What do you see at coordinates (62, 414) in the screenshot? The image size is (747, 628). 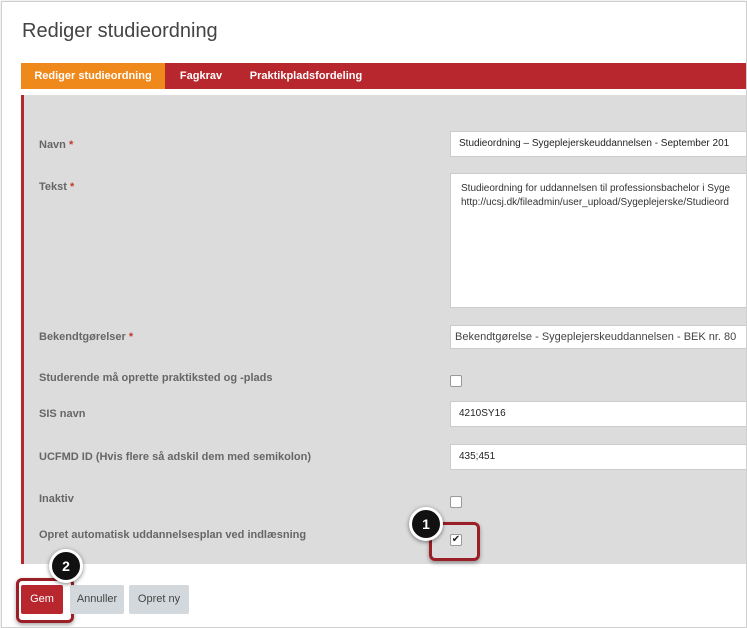 I see `sis-navn-label: SIS navn` at bounding box center [62, 414].